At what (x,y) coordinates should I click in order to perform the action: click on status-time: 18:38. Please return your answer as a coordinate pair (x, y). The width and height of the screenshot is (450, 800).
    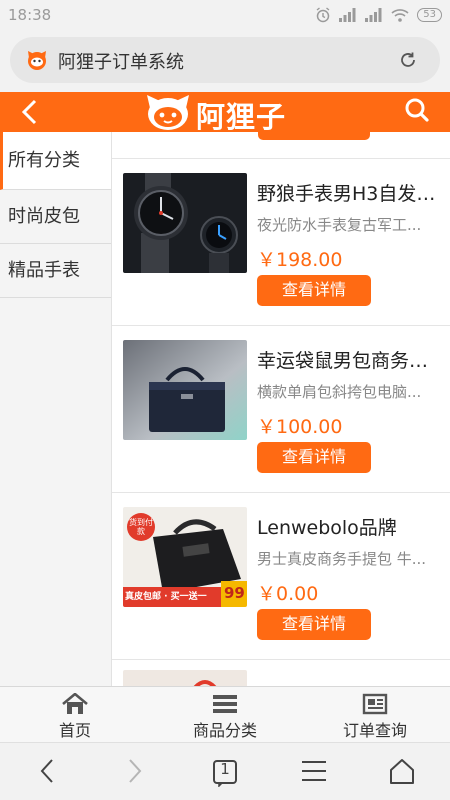
    Looking at the image, I should click on (30, 15).